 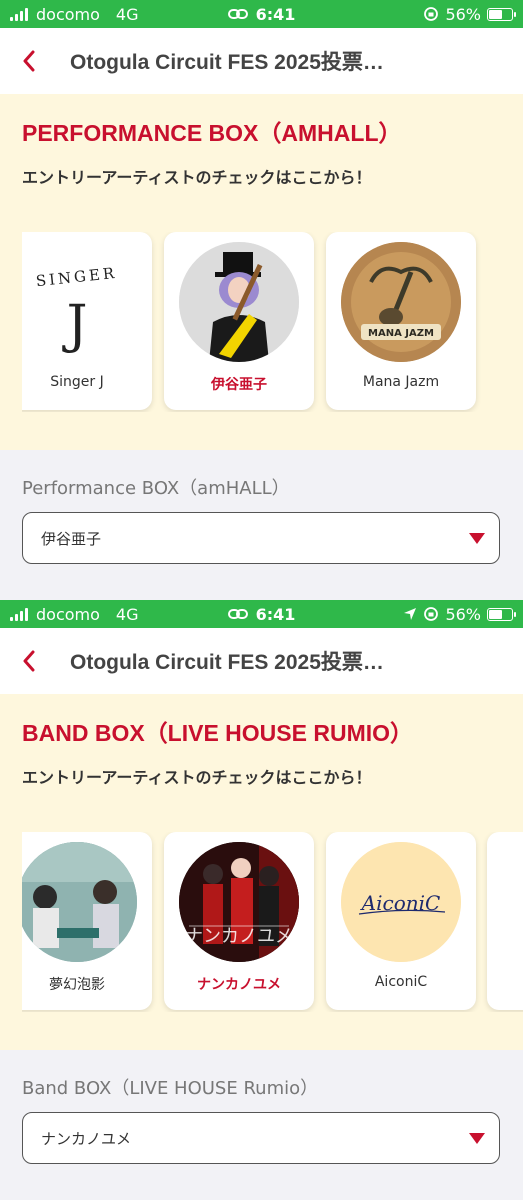 What do you see at coordinates (401, 302) in the screenshot?
I see `mana-jazm-logo-icon: MANA JAZM` at bounding box center [401, 302].